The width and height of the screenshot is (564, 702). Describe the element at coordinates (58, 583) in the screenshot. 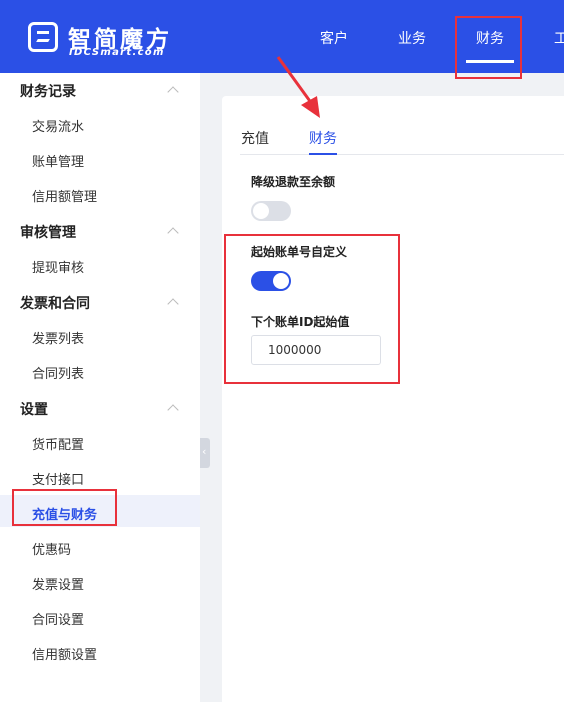

I see `sidebar-item-invoice-settings: 发票设置` at that location.